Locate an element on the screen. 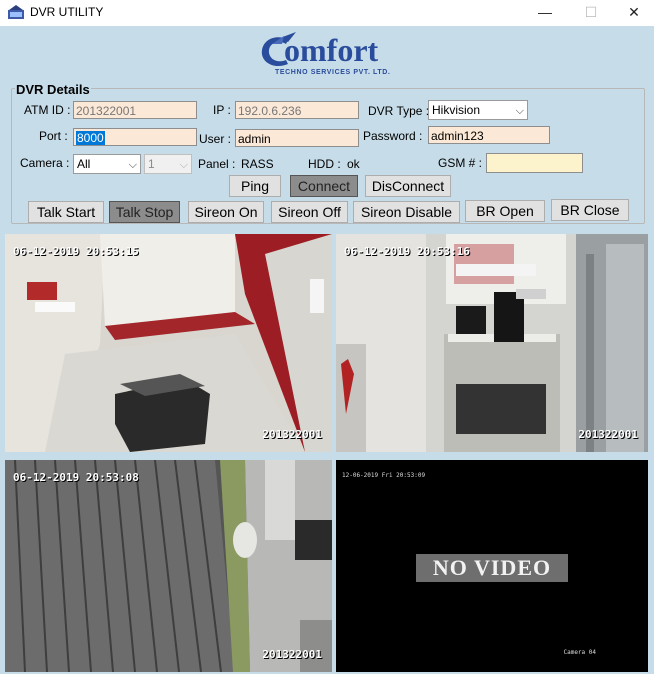  no-video-indicator: NO VIDEO is located at coordinates (492, 568).